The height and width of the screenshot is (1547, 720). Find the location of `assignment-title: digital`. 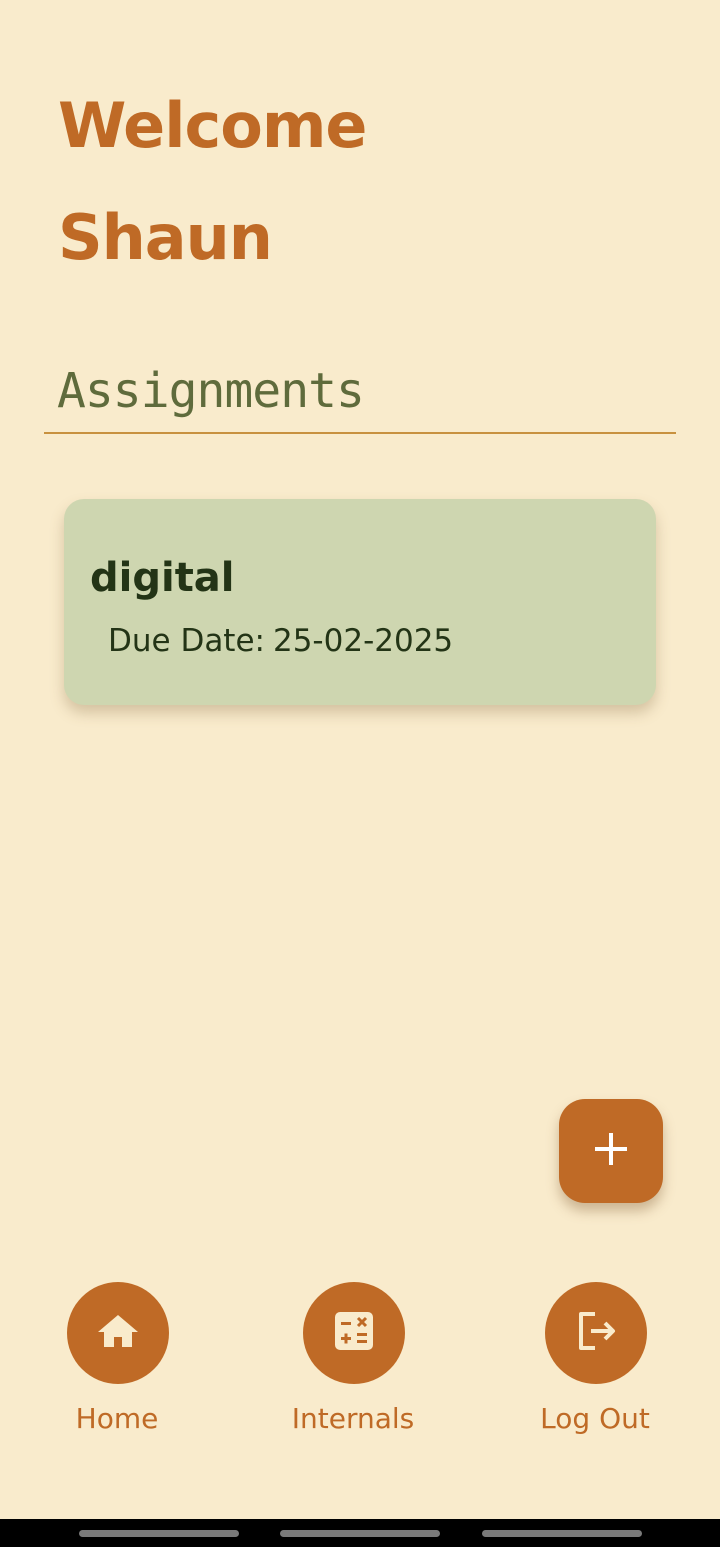

assignment-title: digital is located at coordinates (162, 578).